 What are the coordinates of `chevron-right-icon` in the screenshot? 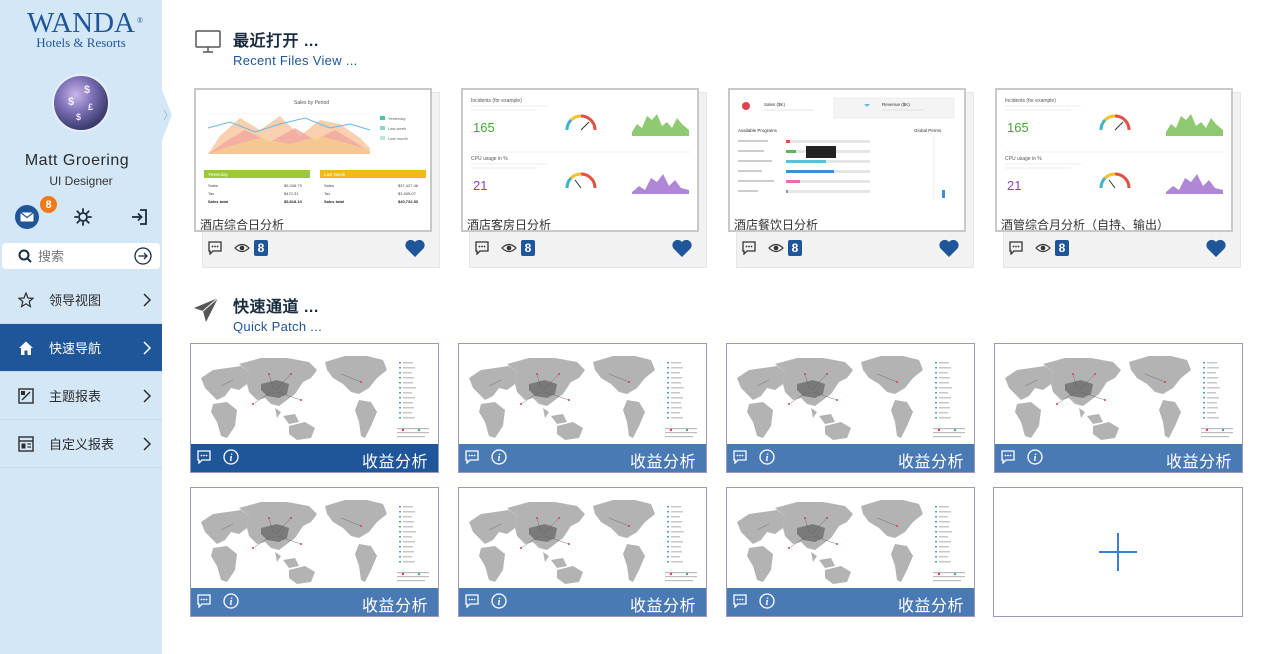 It's located at (147, 348).